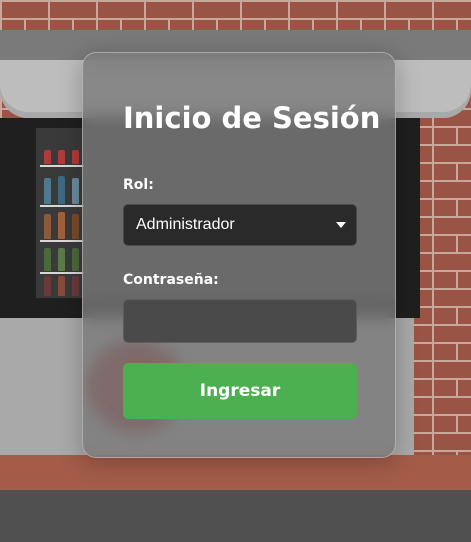 The width and height of the screenshot is (471, 542). What do you see at coordinates (240, 391) in the screenshot?
I see `login-submit-button: Ingresar` at bounding box center [240, 391].